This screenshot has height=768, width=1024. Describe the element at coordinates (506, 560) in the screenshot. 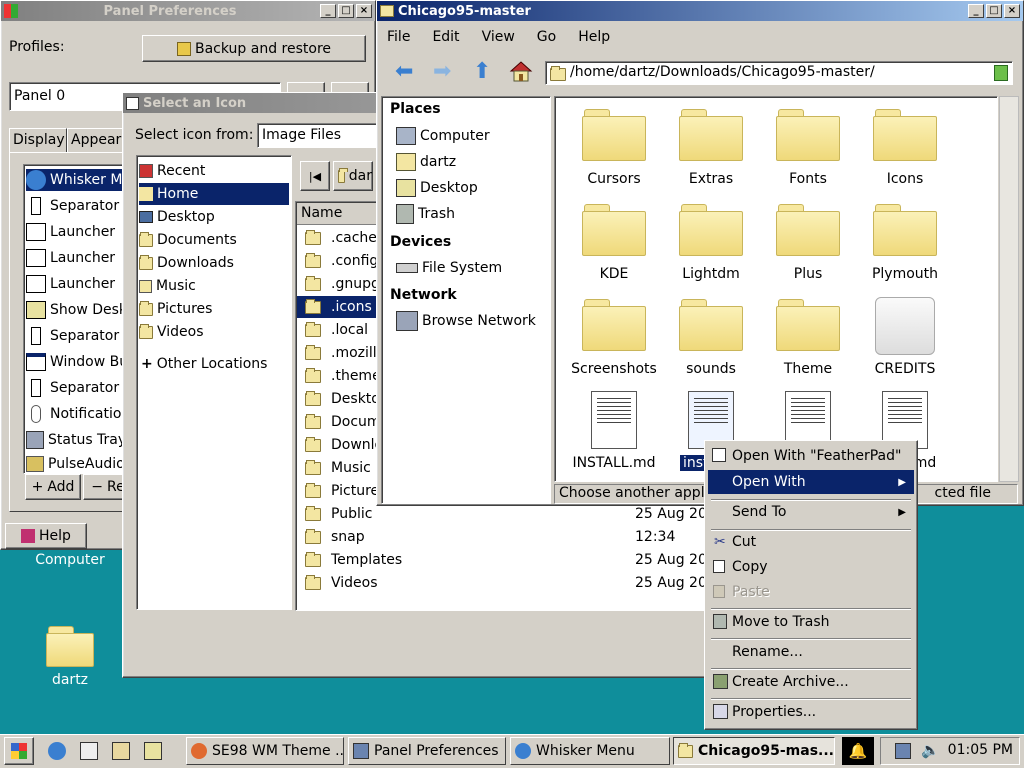

I see `file-row: Templates 25 Aug 202` at that location.